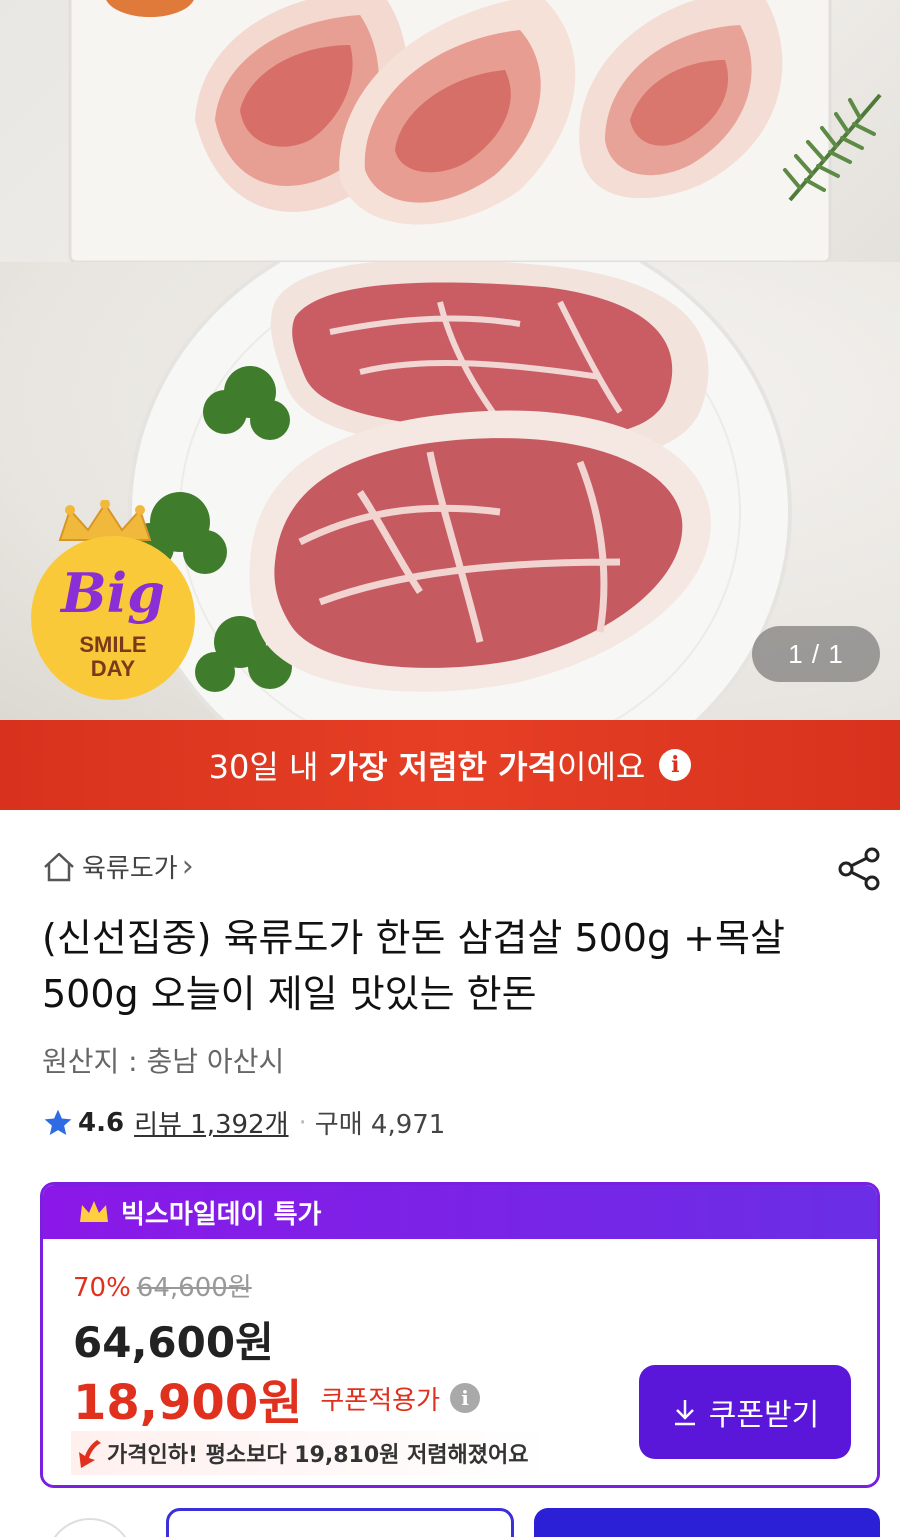 This screenshot has width=900, height=1537. Describe the element at coordinates (816, 654) in the screenshot. I see `image-page-counter: 1 / 1` at that location.